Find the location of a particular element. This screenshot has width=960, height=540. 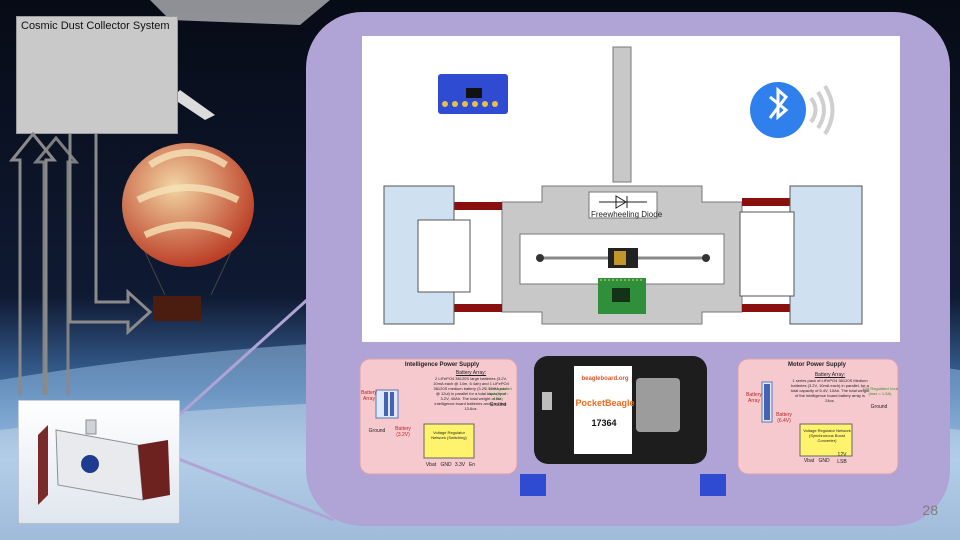

page-number: 28 is located at coordinates (930, 510).